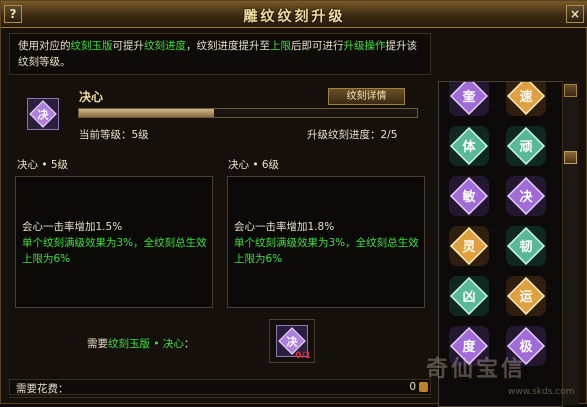 The width and height of the screenshot is (587, 407). I want to click on intro-keyword: 纹刻进度, so click(165, 46).